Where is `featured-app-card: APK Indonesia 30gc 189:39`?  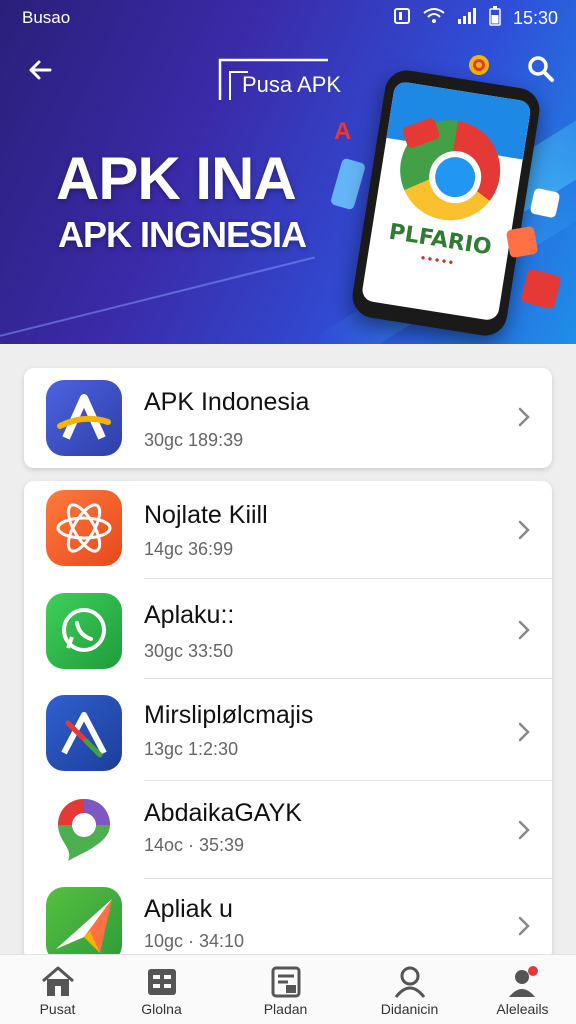 featured-app-card: APK Indonesia 30gc 189:39 is located at coordinates (288, 418).